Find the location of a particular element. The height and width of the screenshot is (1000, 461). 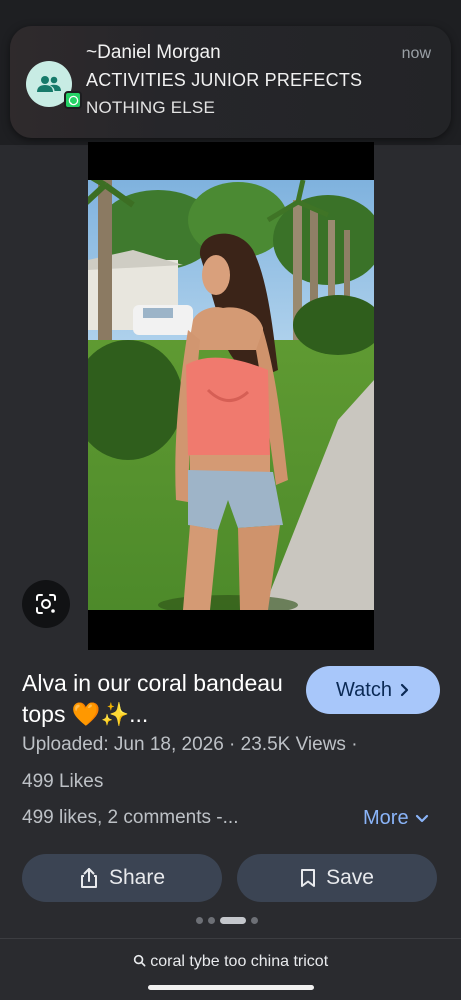

likes-count: 499 Likes is located at coordinates (63, 781).